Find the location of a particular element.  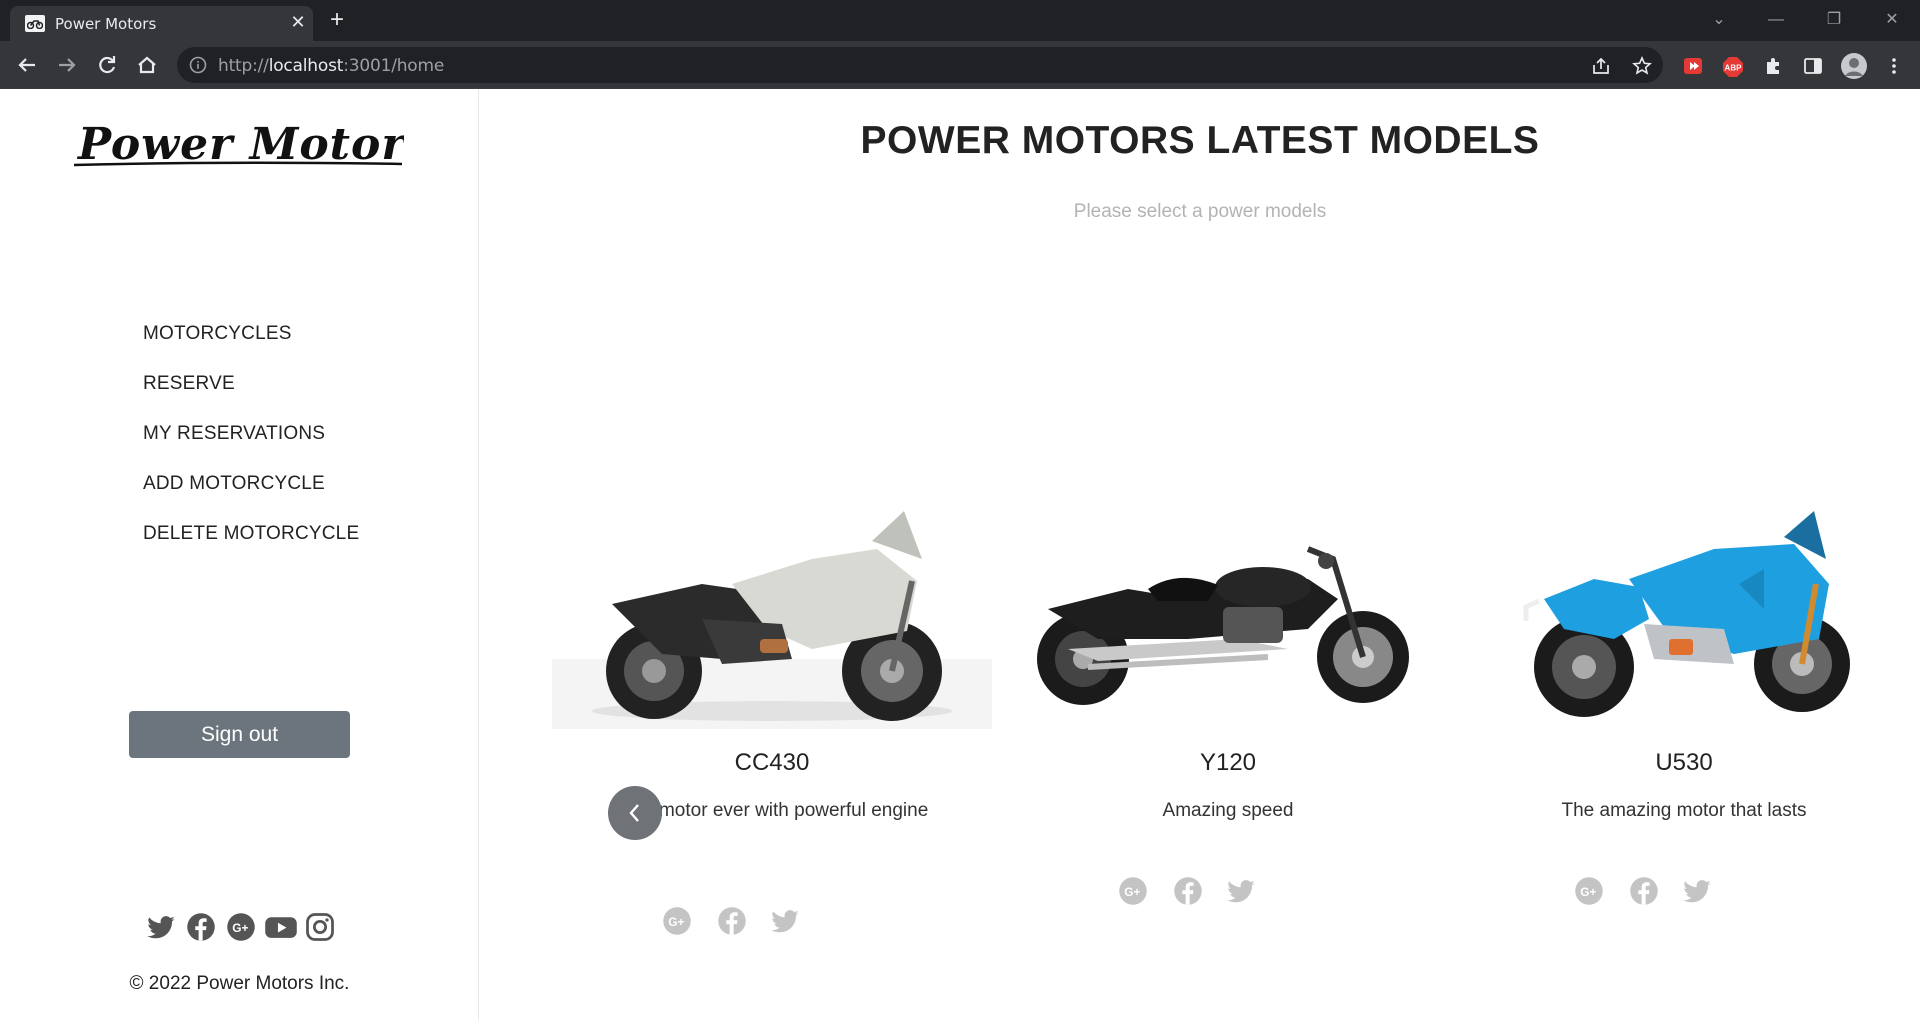

nav-item-reserve: RESERVE is located at coordinates (251, 384).